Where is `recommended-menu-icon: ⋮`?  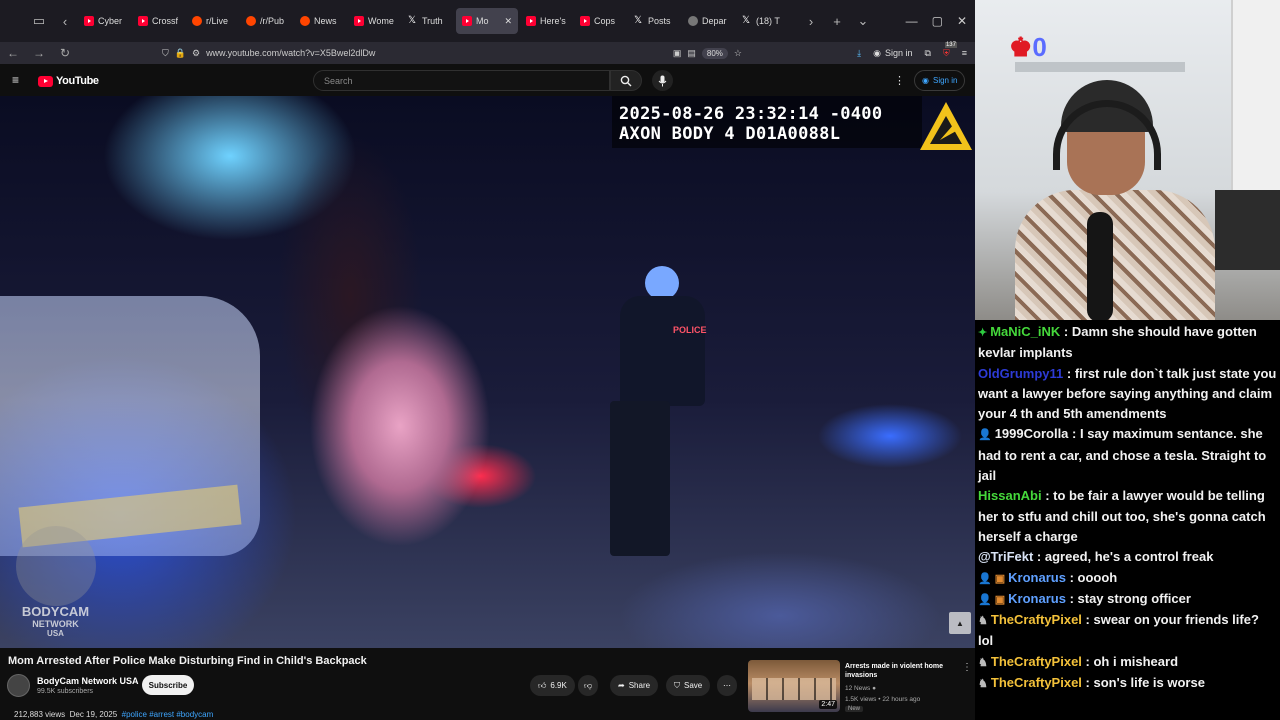
recommended-menu-icon: ⋮ is located at coordinates (967, 667).